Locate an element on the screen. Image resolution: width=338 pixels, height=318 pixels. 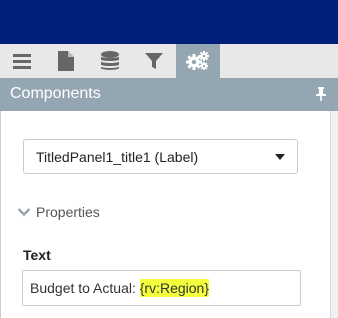
hamburger-menu-icon is located at coordinates (22, 61).